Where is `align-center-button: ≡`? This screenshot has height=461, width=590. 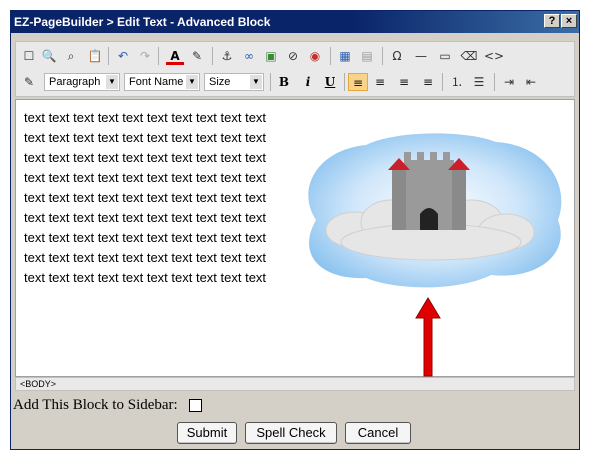 align-center-button: ≡ is located at coordinates (380, 82).